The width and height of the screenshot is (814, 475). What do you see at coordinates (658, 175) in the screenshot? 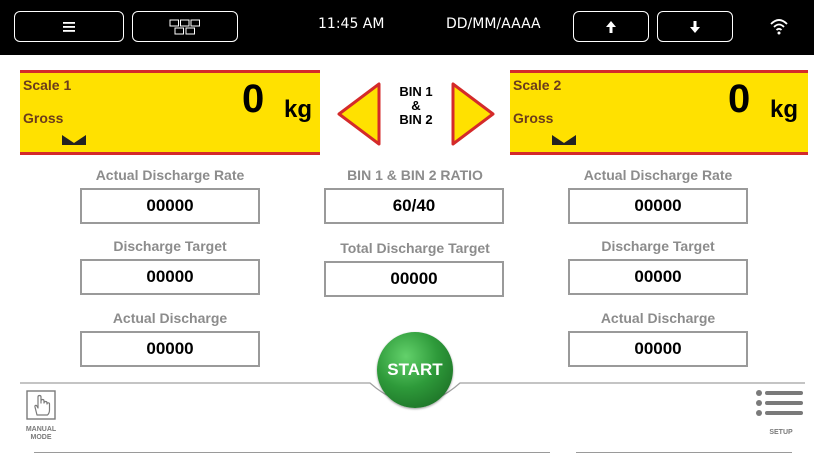
I see `right-rate-label: Actual Discharge Rate` at bounding box center [658, 175].